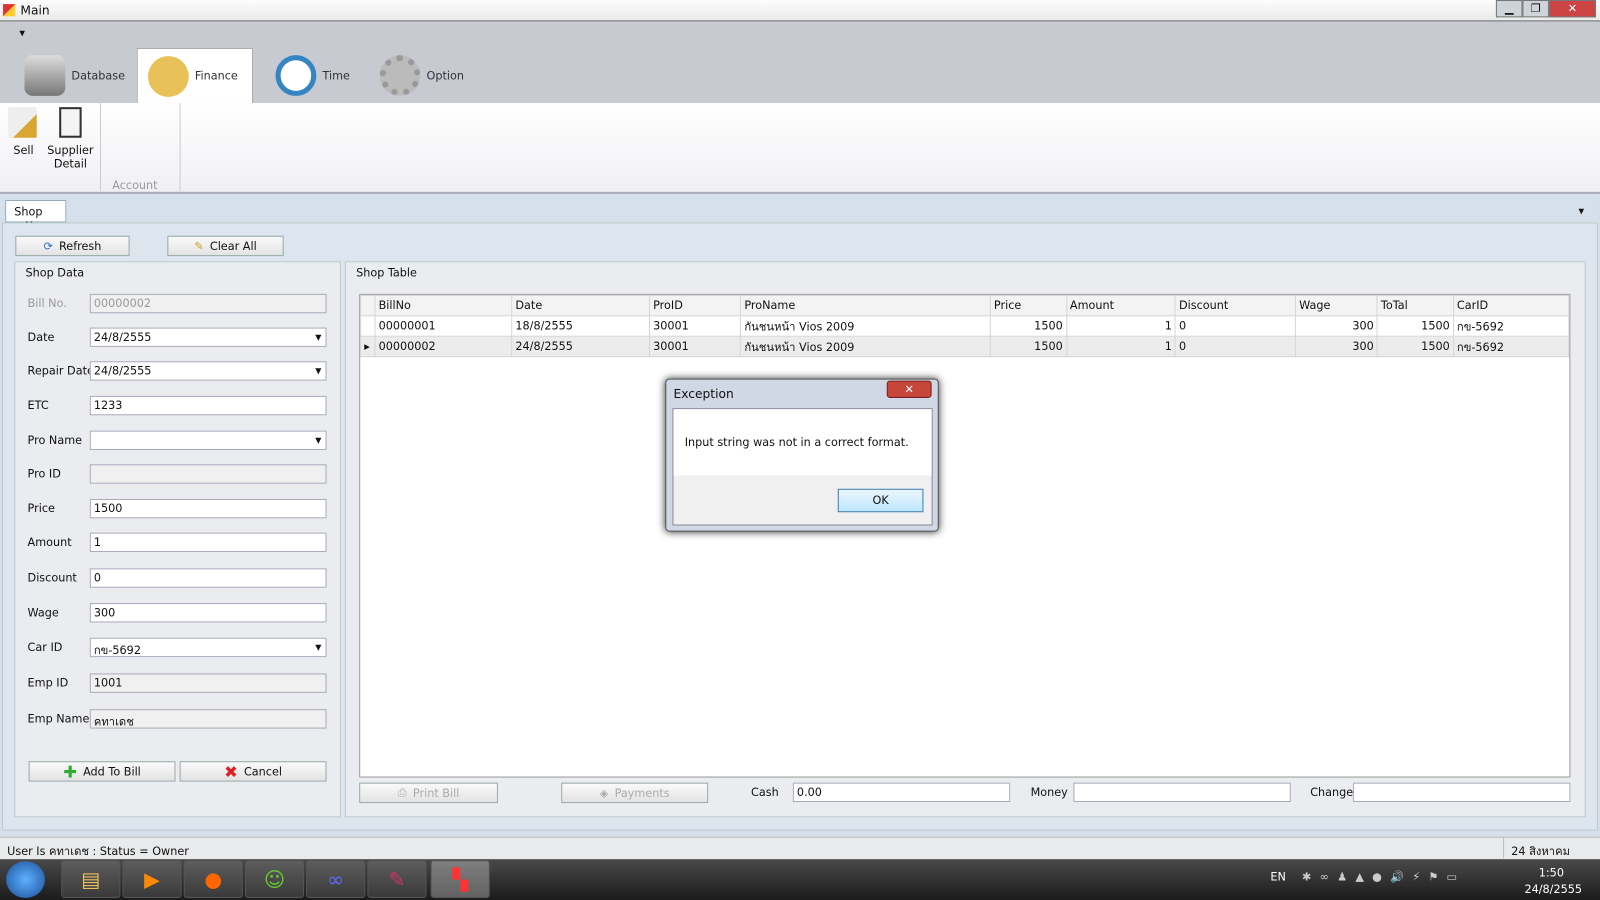 The height and width of the screenshot is (900, 1600). What do you see at coordinates (208, 647) in the screenshot?
I see `car-id-dropdown: กข-5692` at bounding box center [208, 647].